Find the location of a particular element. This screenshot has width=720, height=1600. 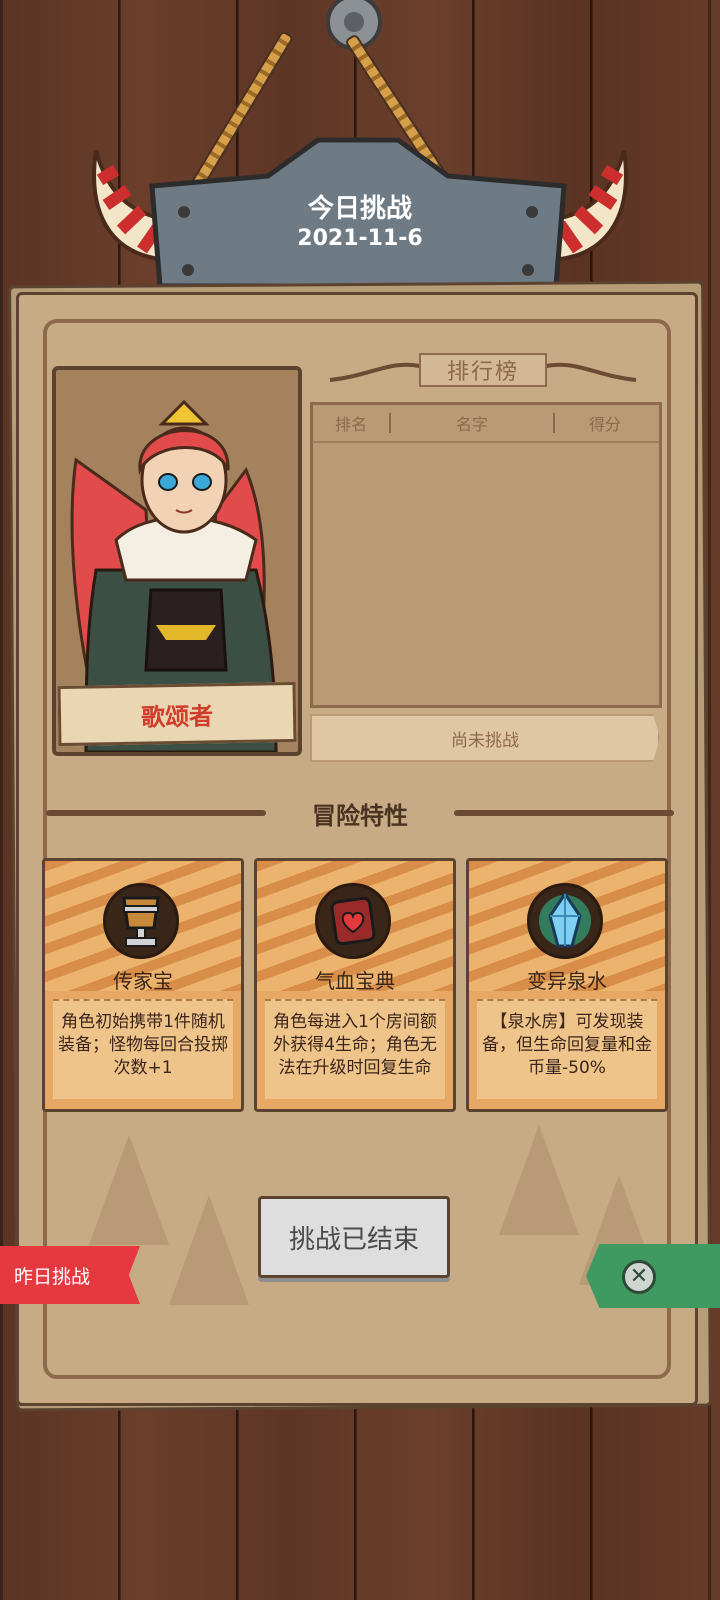

trait-name: 气血宝典 is located at coordinates (355, 981).